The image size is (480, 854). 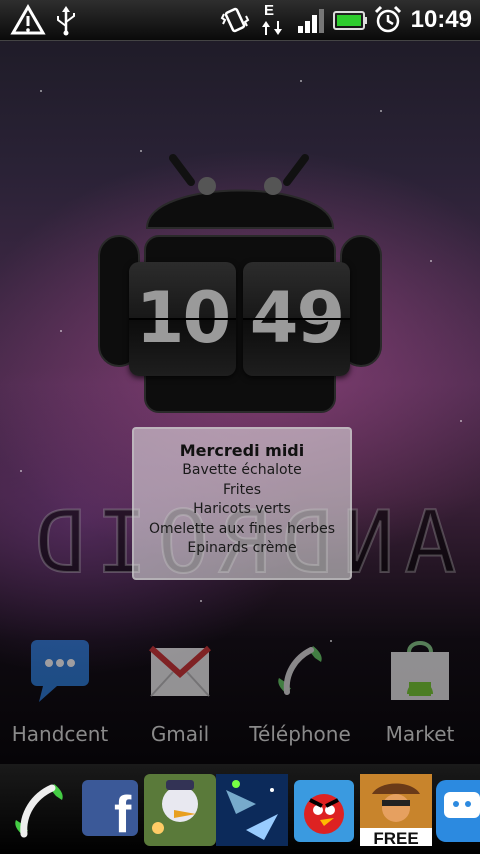 I want to click on bottom-app-angry-birds, so click(x=324, y=810).